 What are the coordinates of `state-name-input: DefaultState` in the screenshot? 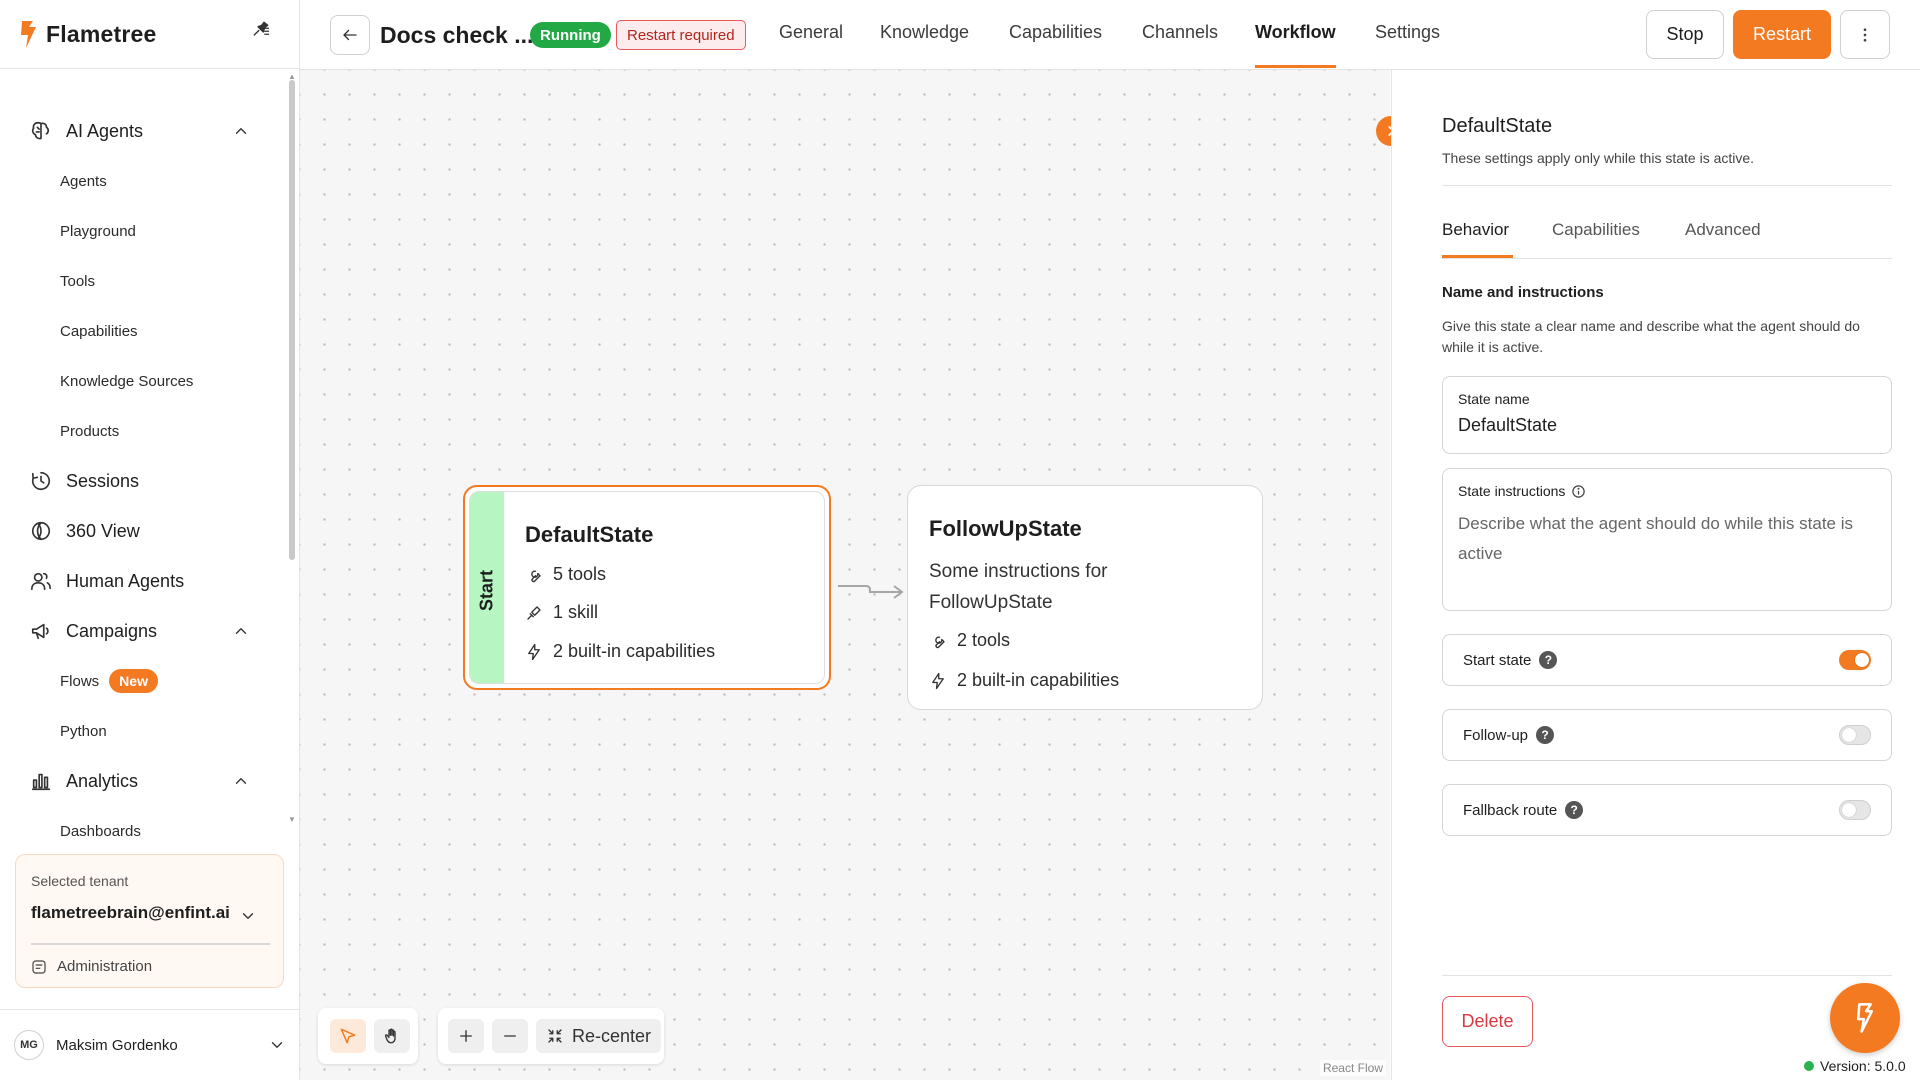 It's located at (1507, 425).